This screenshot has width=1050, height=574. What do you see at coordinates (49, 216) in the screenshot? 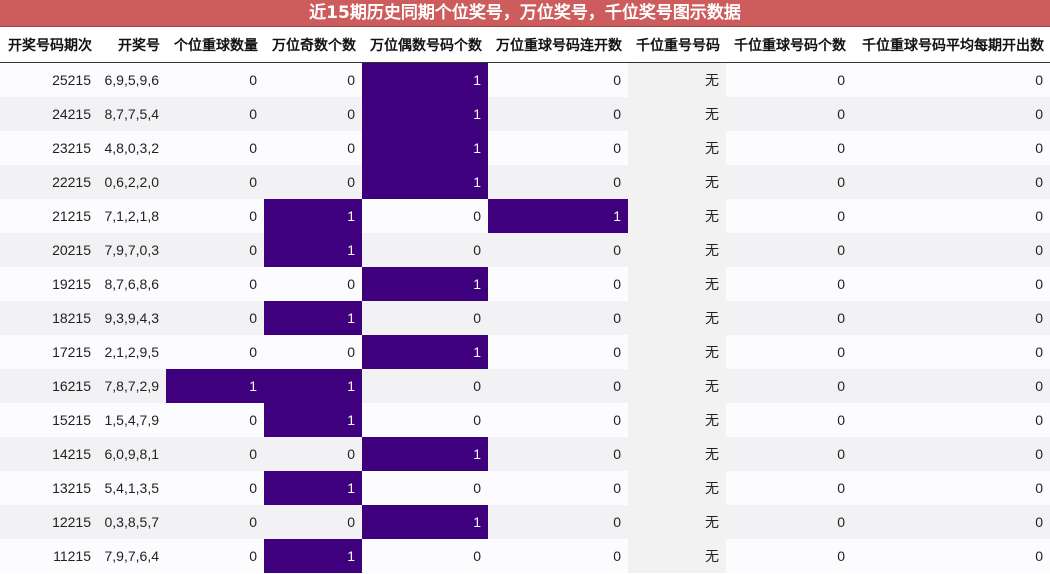
I see `issue-cell: 21215` at bounding box center [49, 216].